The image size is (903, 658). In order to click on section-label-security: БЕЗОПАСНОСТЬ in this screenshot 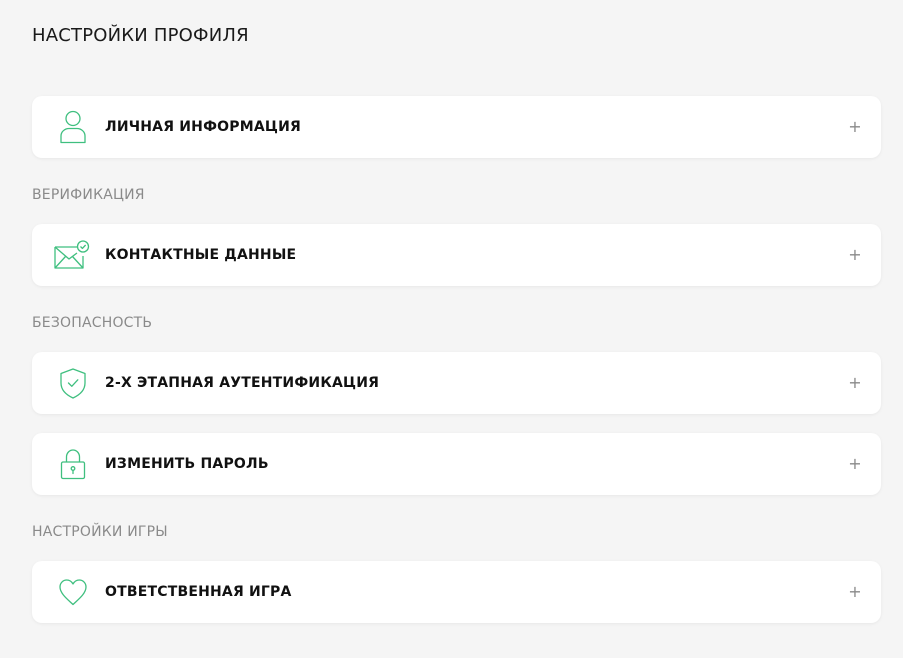, I will do `click(92, 323)`.